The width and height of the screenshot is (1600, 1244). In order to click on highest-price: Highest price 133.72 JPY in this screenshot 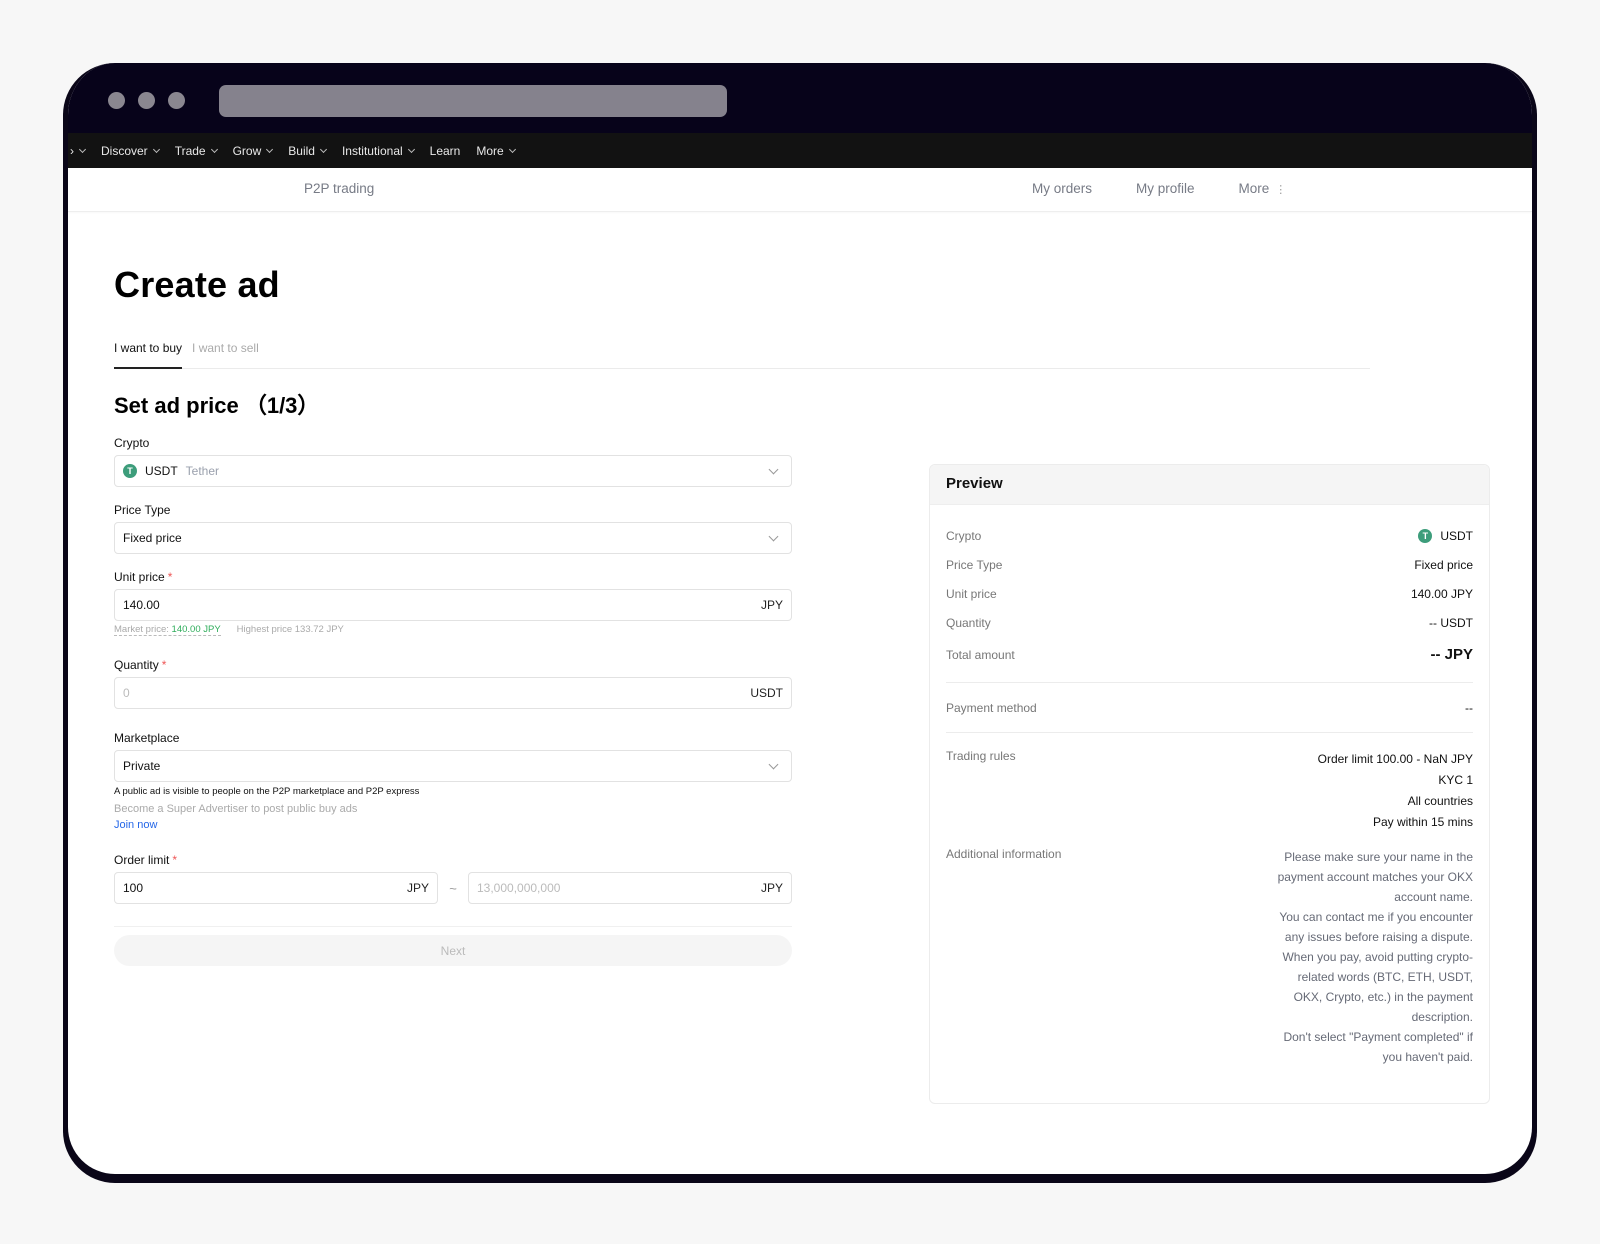, I will do `click(290, 629)`.